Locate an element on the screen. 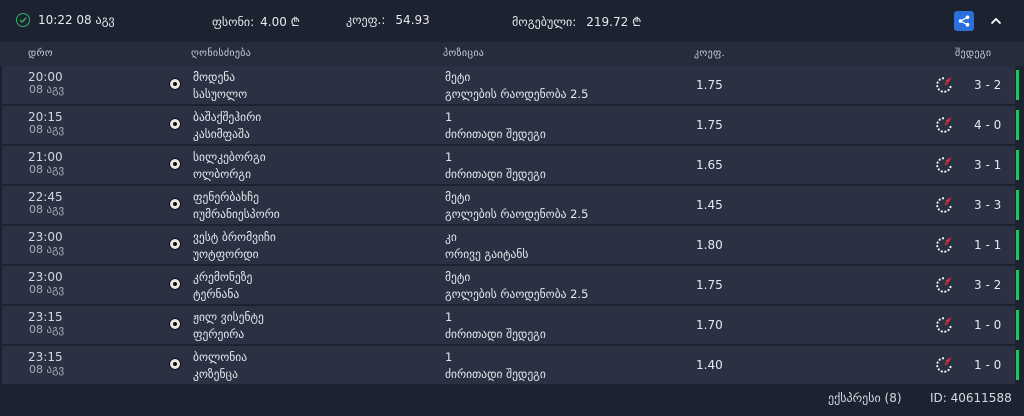  away-team: უოტფორდი is located at coordinates (226, 254).